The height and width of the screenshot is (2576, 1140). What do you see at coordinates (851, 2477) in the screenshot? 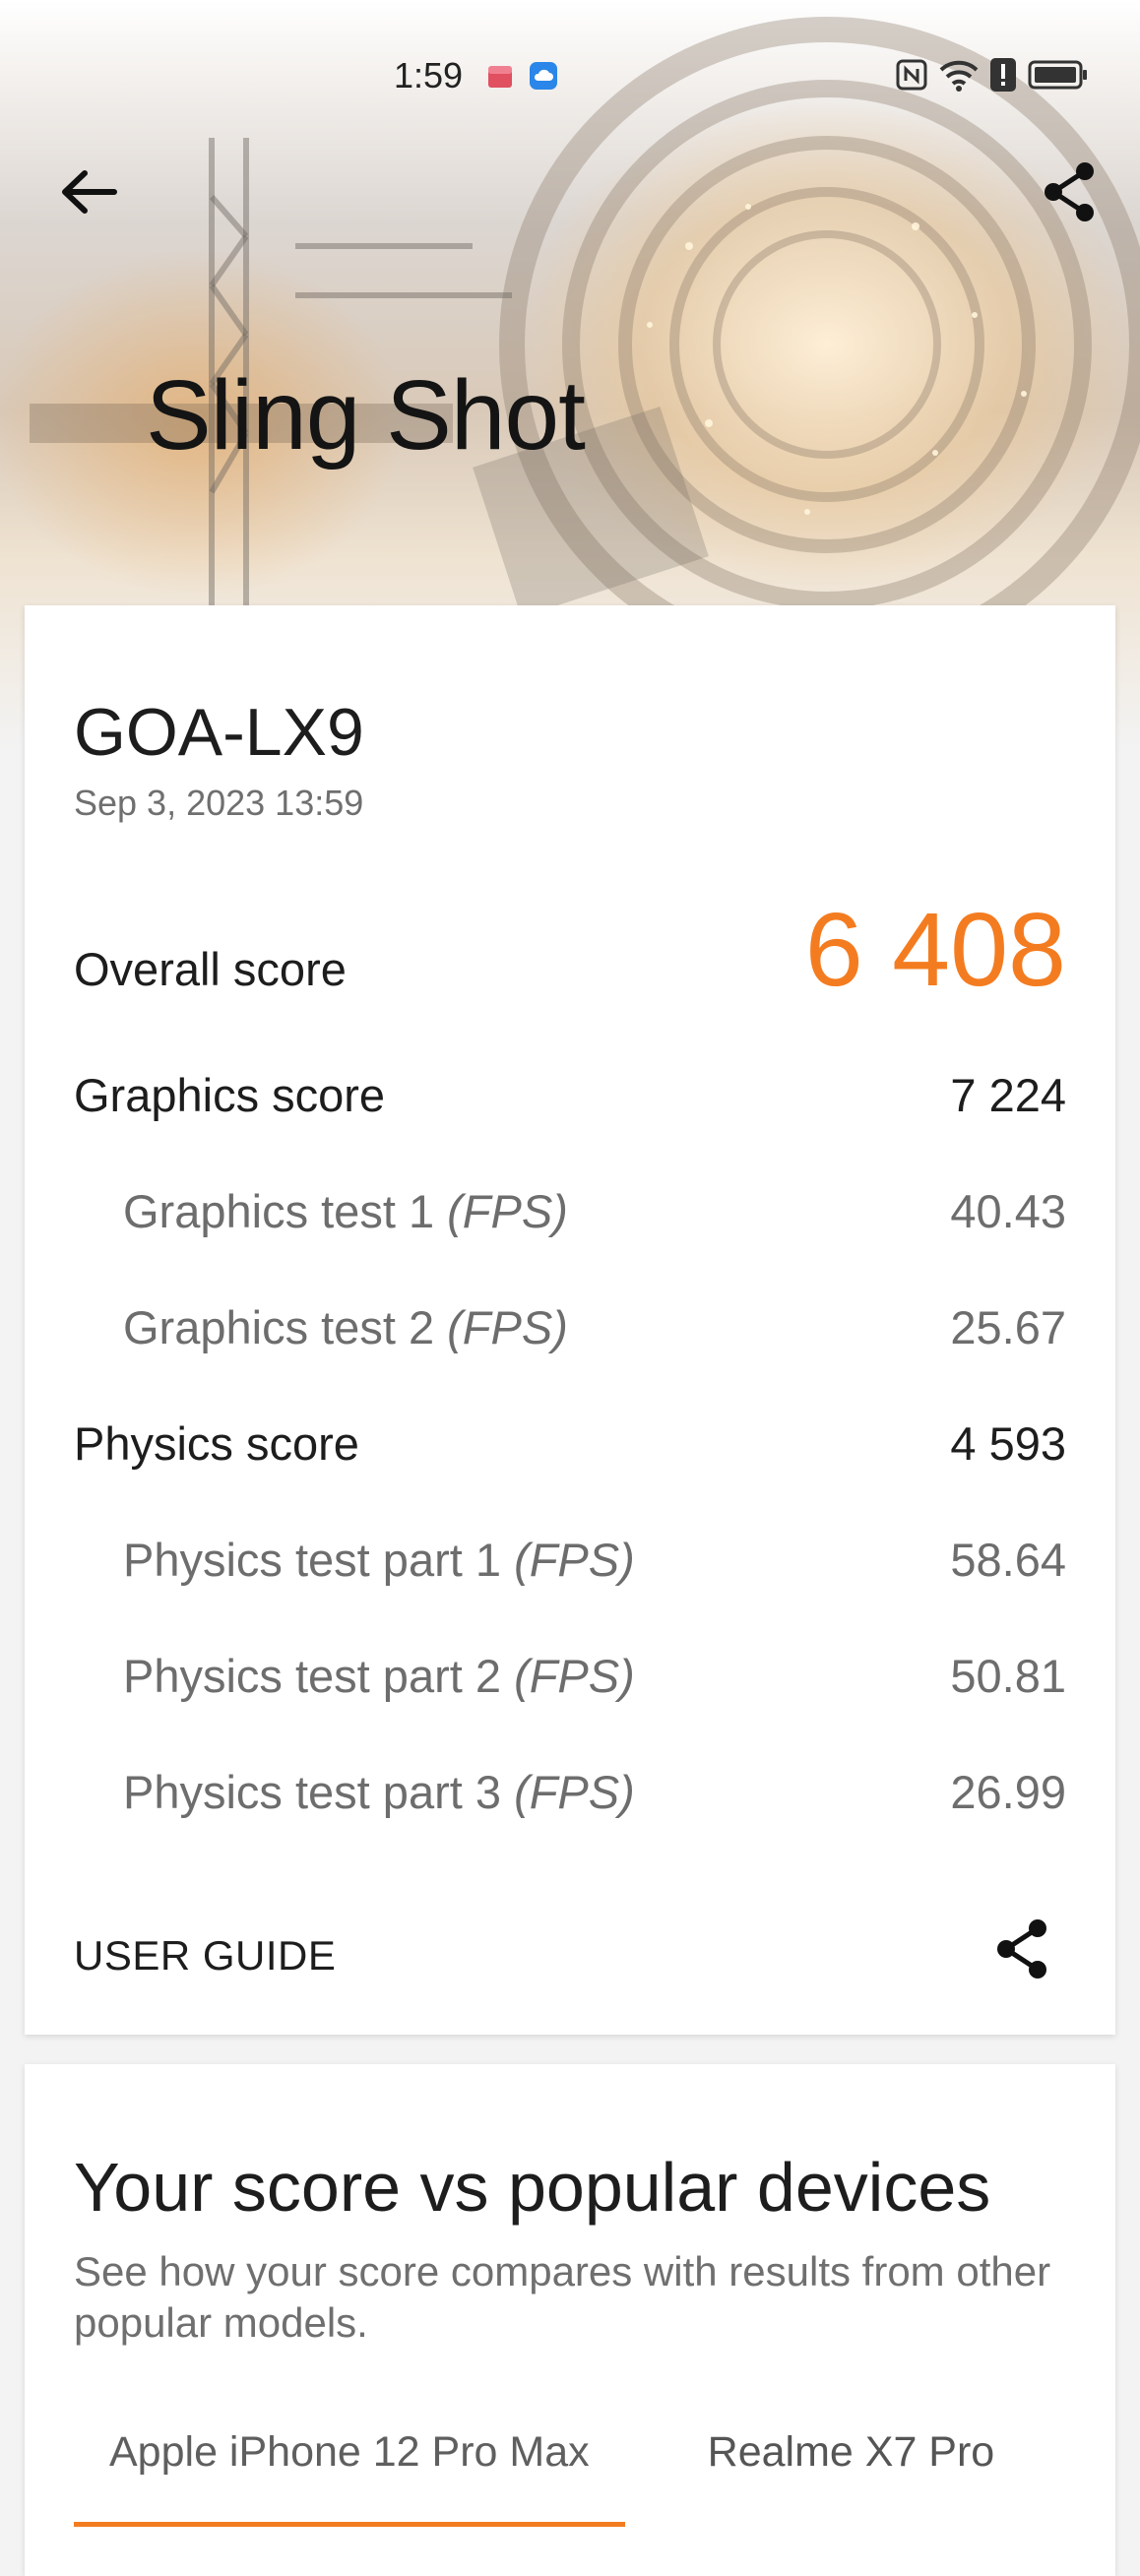
I see `tab-realme-x7-pro: Realme X7 Pro` at bounding box center [851, 2477].